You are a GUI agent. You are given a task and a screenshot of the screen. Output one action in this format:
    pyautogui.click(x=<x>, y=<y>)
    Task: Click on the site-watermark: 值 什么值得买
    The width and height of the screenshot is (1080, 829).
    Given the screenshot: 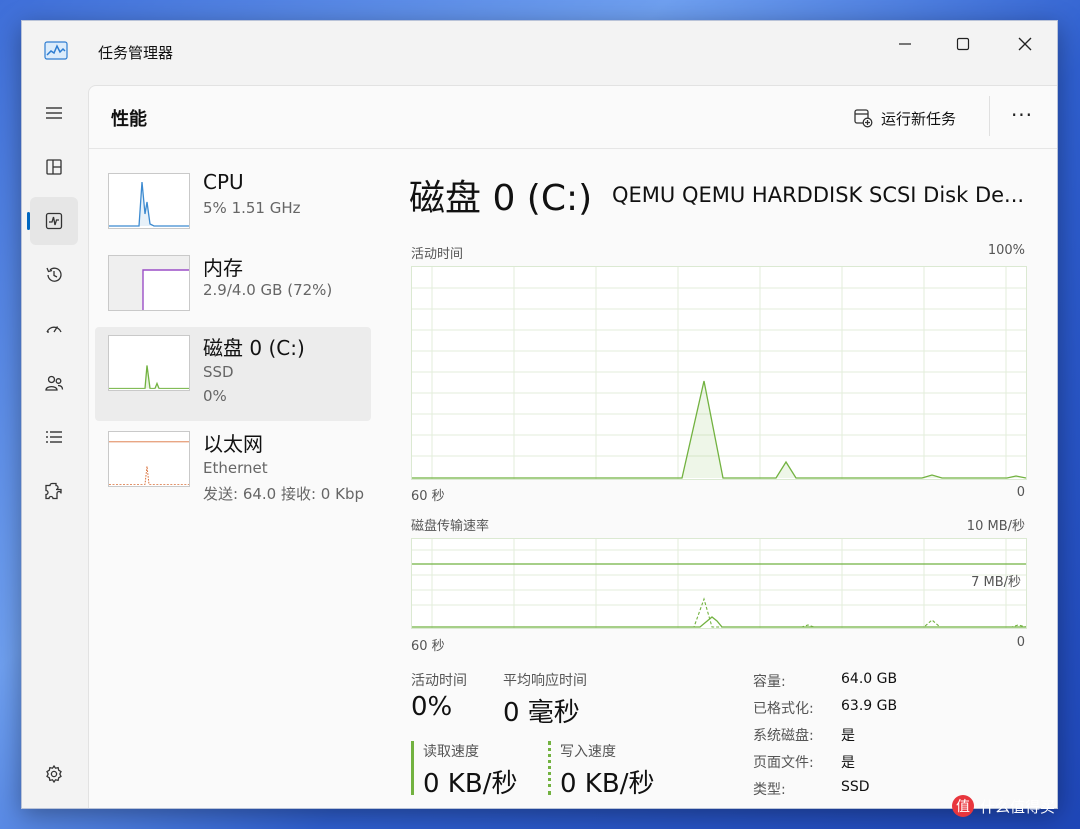 What is the action you would take?
    pyautogui.click(x=1003, y=806)
    